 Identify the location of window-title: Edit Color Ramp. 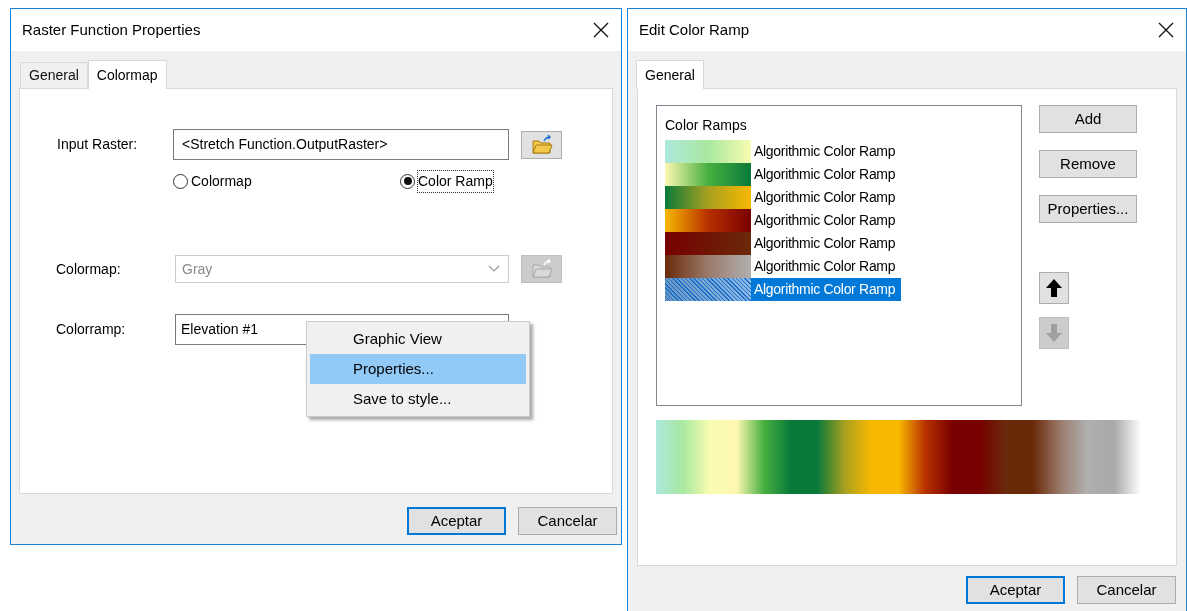
(694, 29).